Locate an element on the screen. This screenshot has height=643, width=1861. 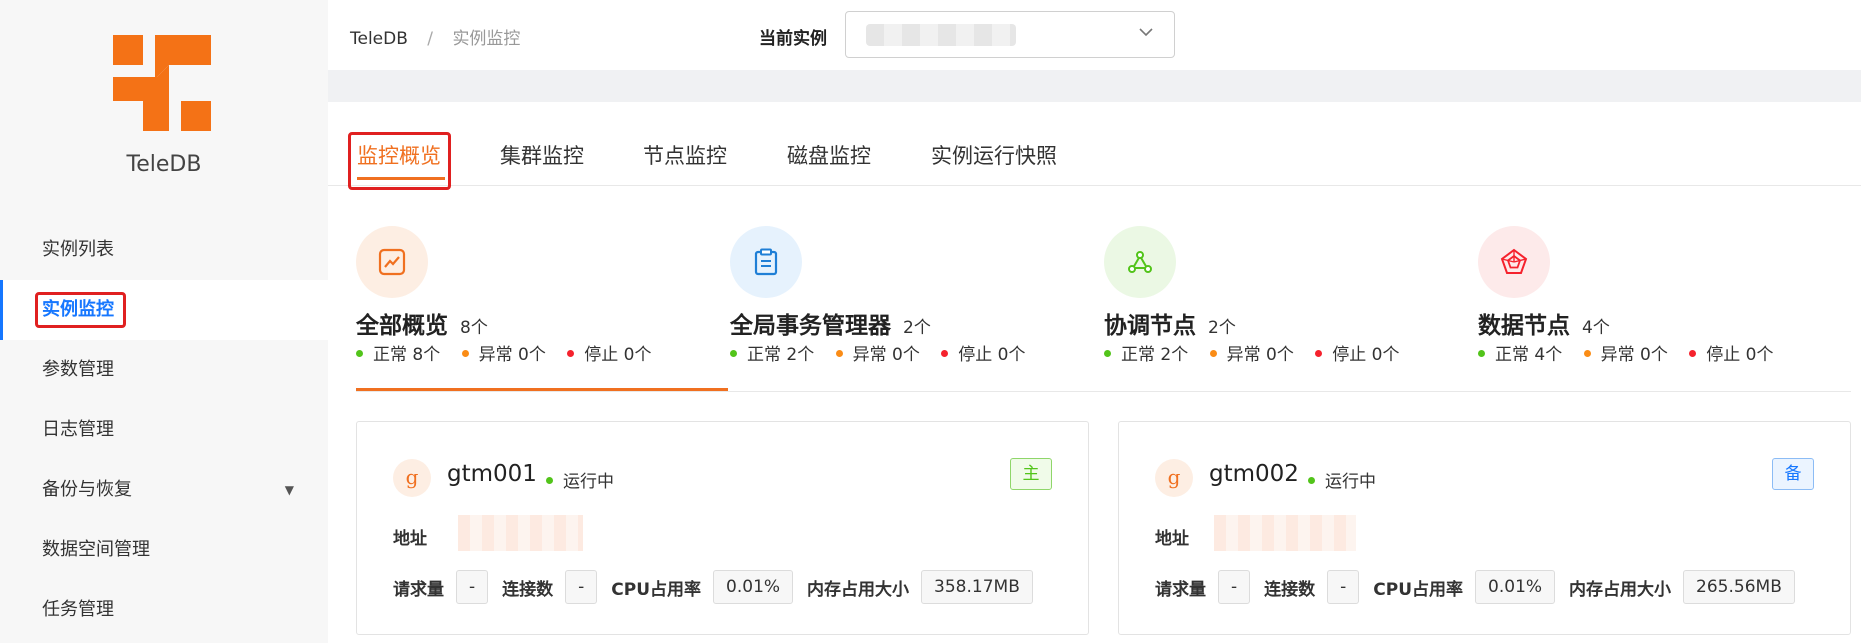
monitor-tabs: 监控概览 集群监控 节点监控 磁盘监控 实例运行快照 is located at coordinates (1094, 146).